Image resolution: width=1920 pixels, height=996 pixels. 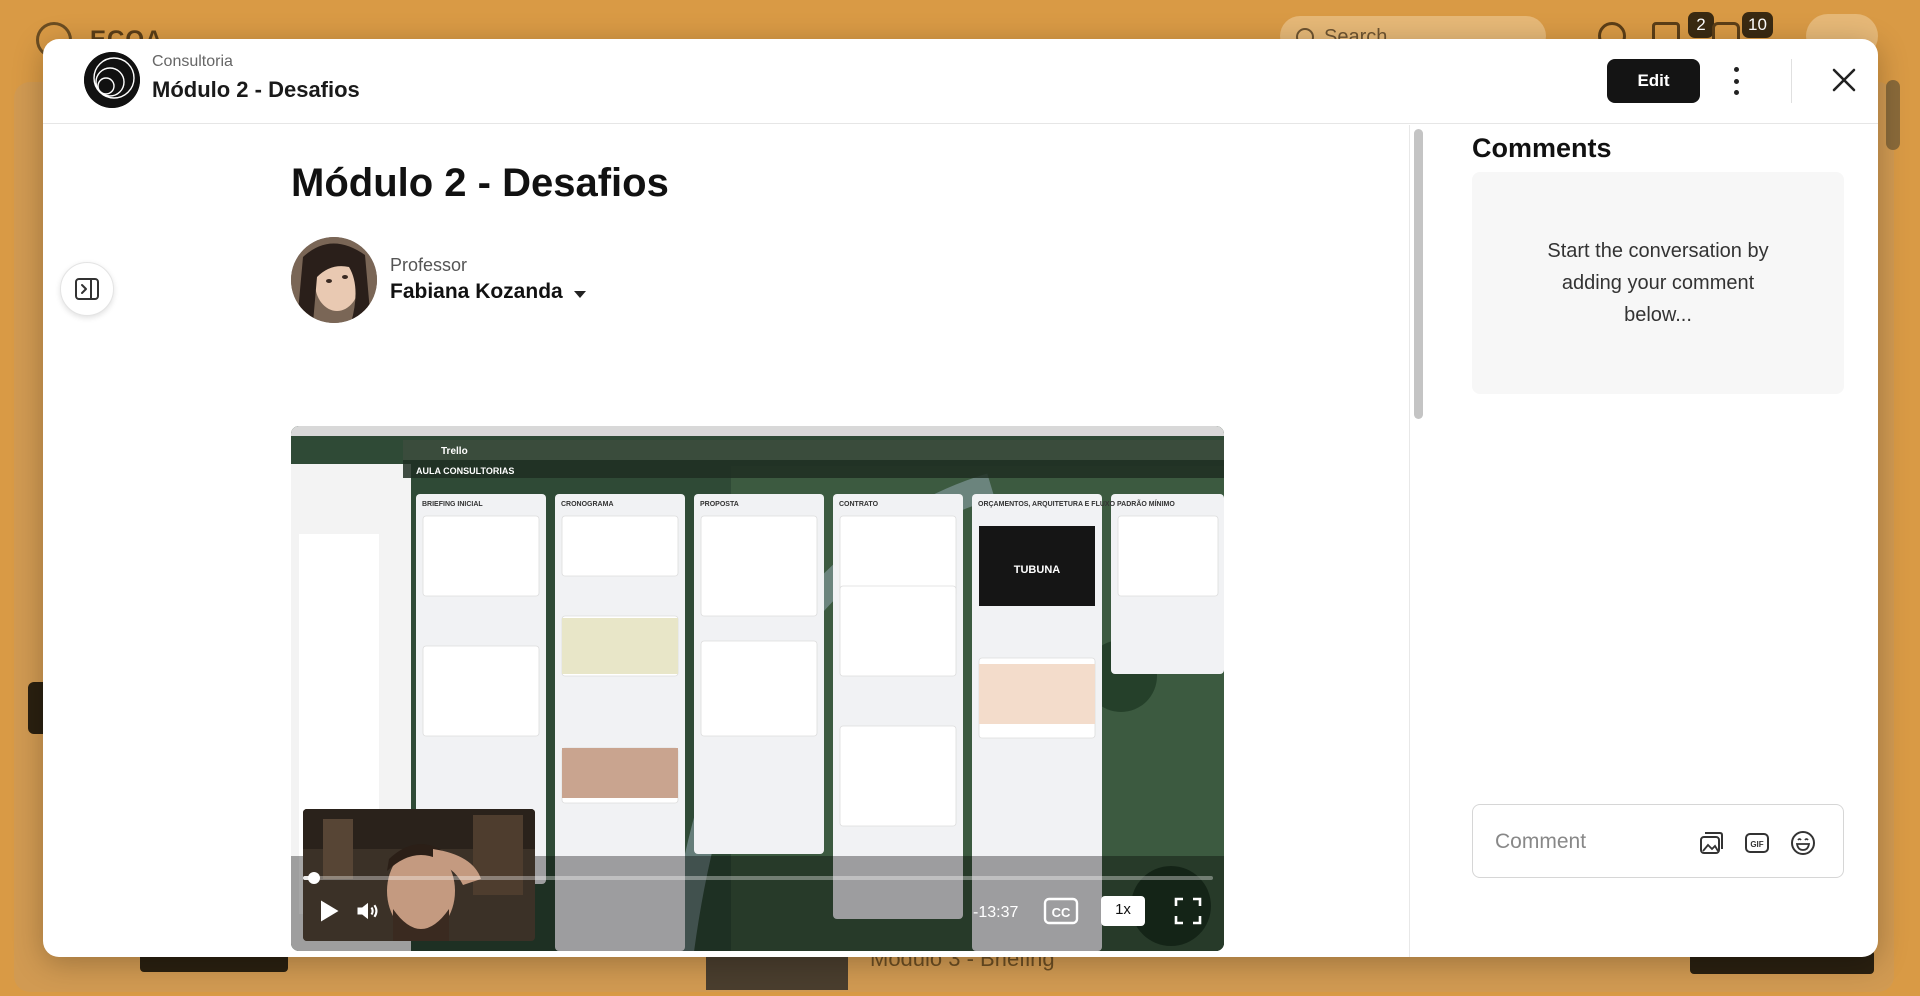 I want to click on more-vertical-icon, so click(x=1736, y=81).